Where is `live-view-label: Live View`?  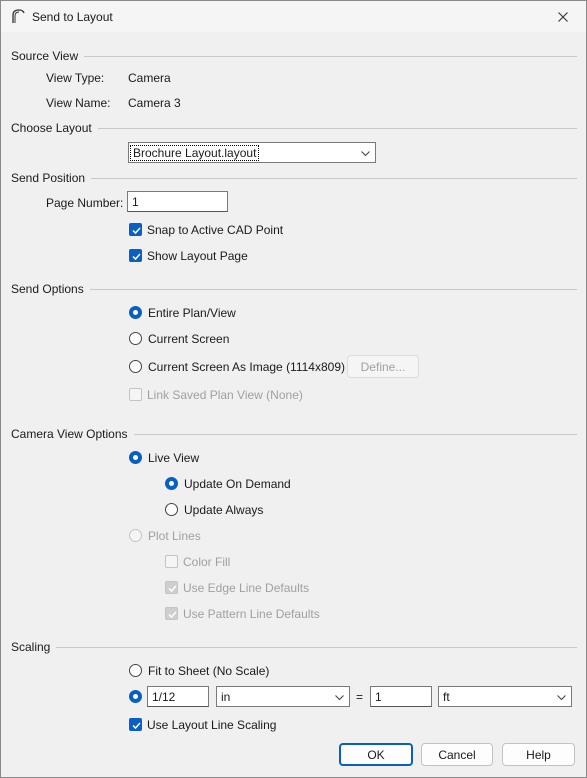
live-view-label: Live View is located at coordinates (173, 458).